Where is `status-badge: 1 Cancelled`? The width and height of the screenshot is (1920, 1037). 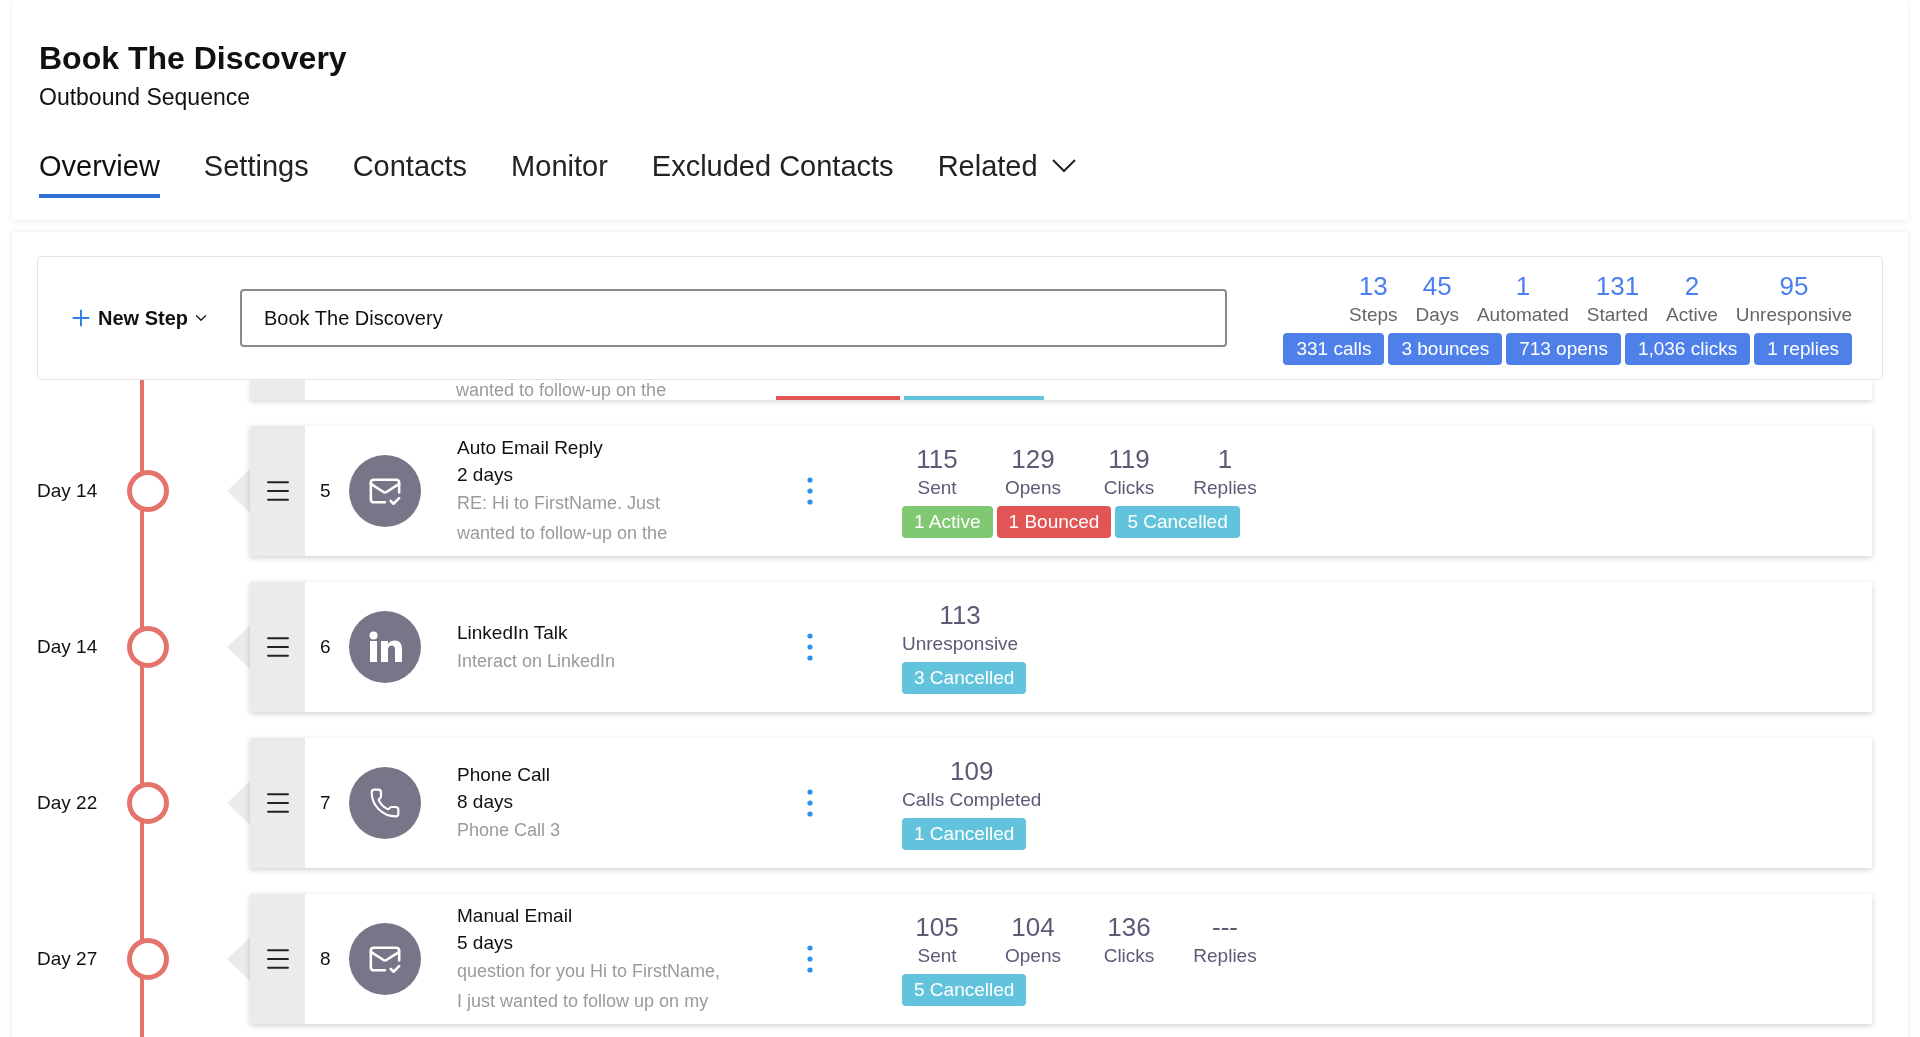
status-badge: 1 Cancelled is located at coordinates (964, 834).